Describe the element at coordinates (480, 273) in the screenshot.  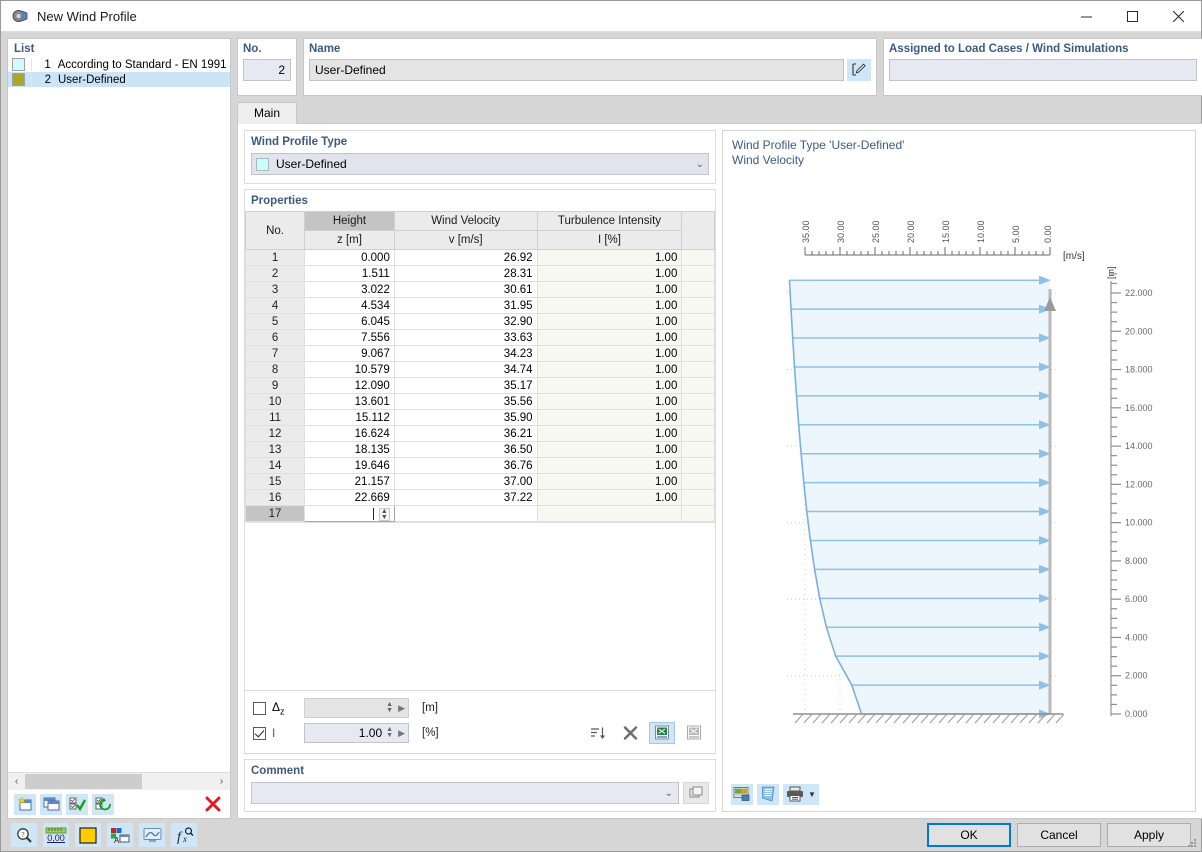
I see `table-row: 2 1.511 28.31 1.00` at that location.